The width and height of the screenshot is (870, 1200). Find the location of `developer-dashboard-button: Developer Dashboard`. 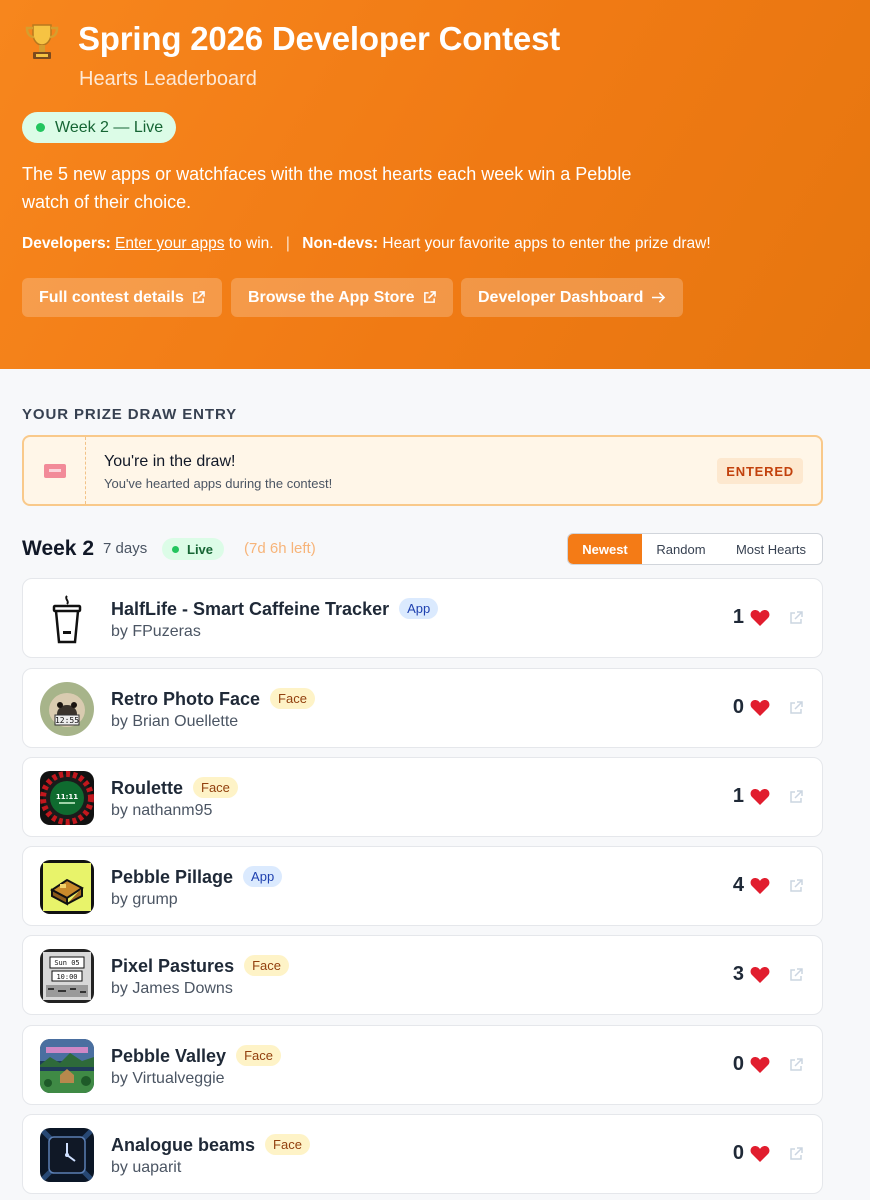

developer-dashboard-button: Developer Dashboard is located at coordinates (572, 297).